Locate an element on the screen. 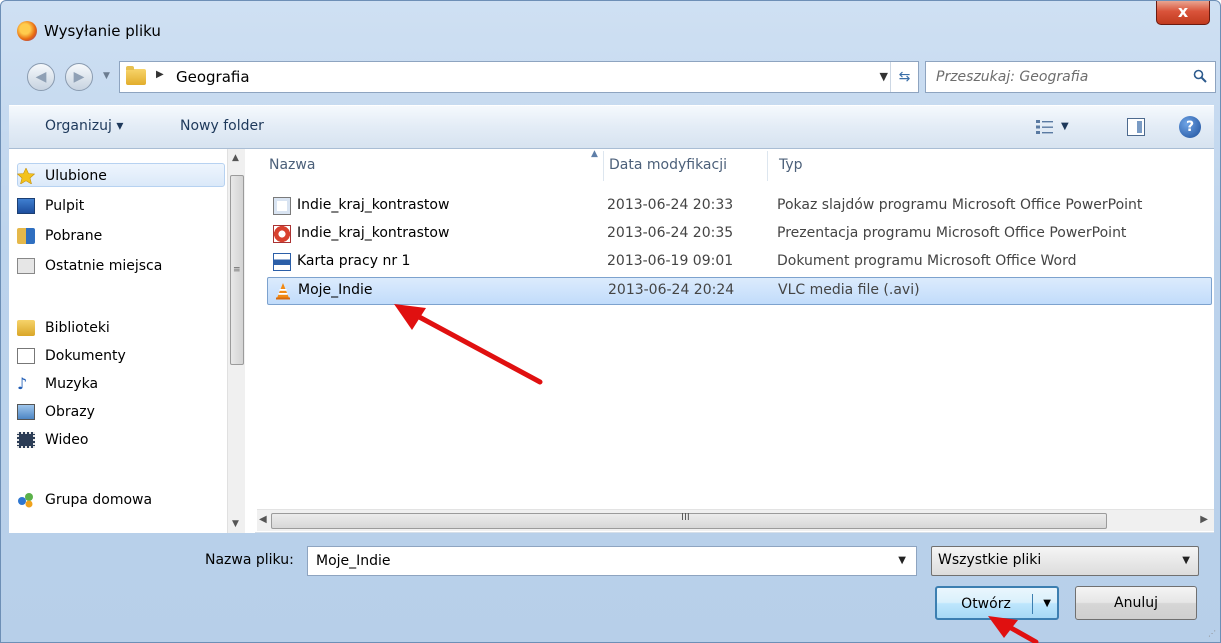  sidebar-item-label: Wideo is located at coordinates (67, 440).